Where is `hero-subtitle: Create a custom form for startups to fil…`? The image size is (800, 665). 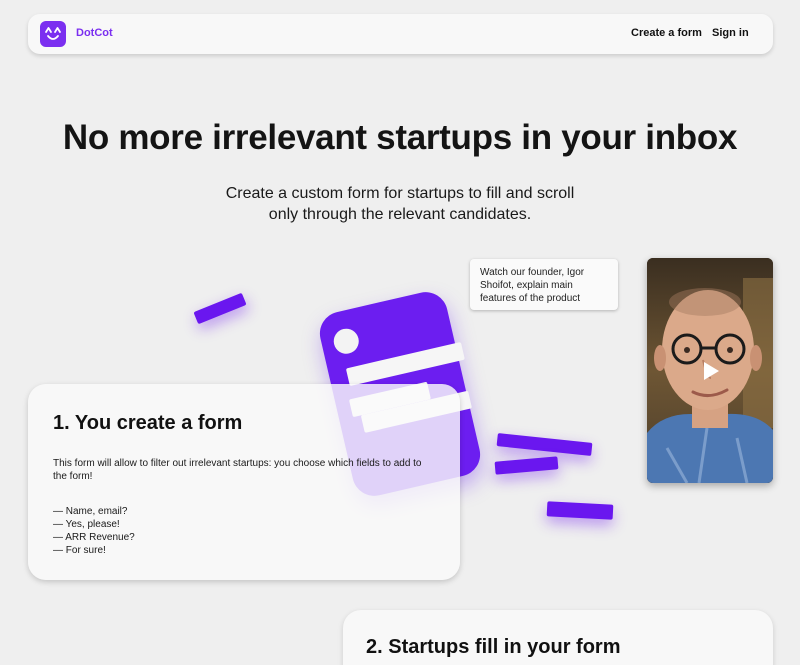
hero-subtitle: Create a custom form for startups to fil… is located at coordinates (400, 204).